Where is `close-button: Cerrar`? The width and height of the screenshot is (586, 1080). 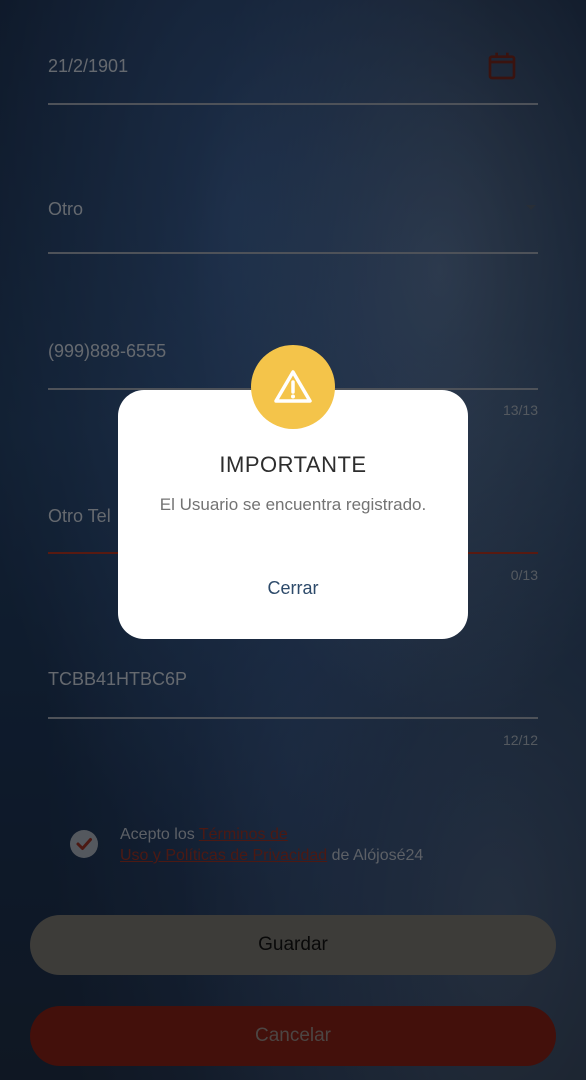 close-button: Cerrar is located at coordinates (293, 588).